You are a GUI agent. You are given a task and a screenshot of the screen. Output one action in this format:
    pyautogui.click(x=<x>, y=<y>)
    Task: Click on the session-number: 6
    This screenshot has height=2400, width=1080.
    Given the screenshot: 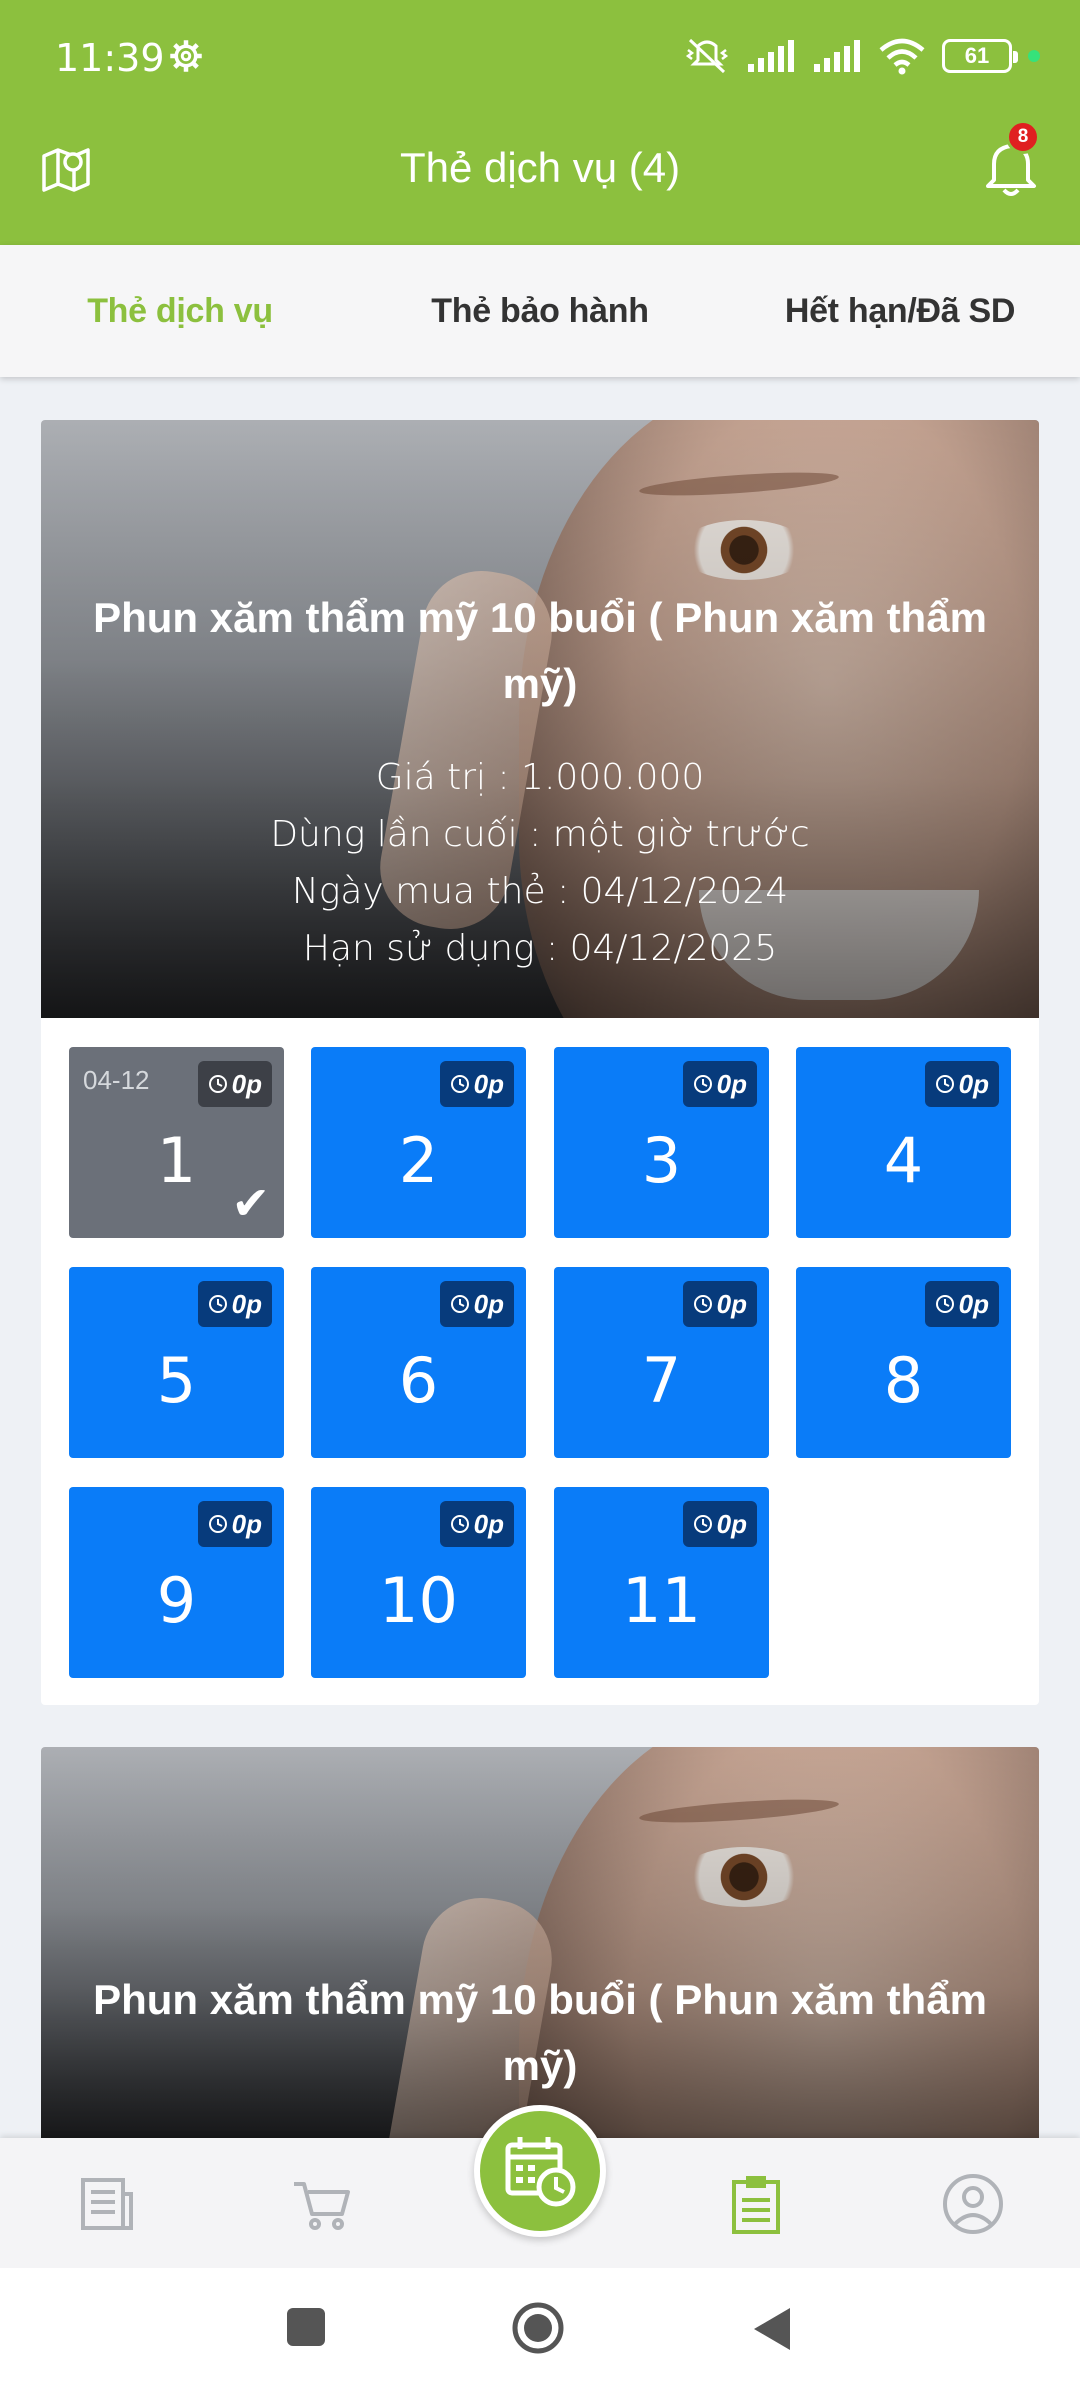 What is the action you would take?
    pyautogui.click(x=418, y=1380)
    